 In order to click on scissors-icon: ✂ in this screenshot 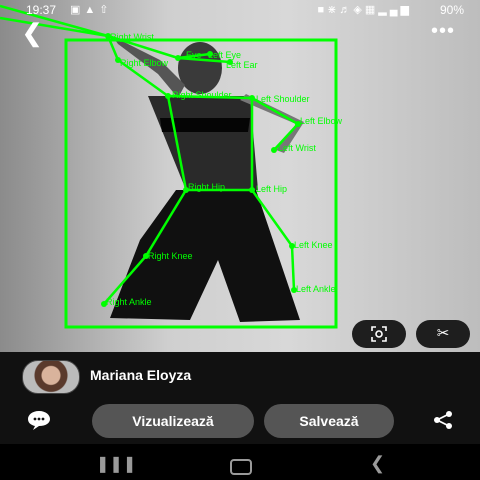, I will do `click(443, 333)`.